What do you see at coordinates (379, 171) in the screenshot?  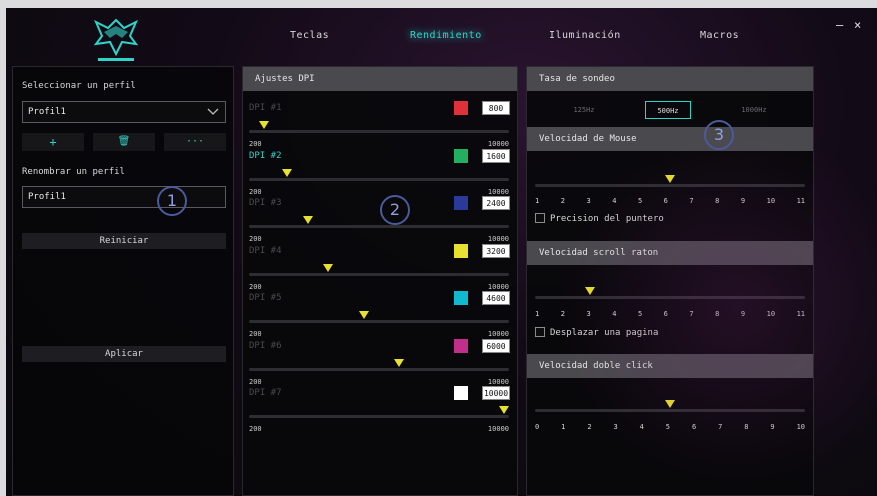 I see `dpi-level-row: DPI #2 1600 200 10000` at bounding box center [379, 171].